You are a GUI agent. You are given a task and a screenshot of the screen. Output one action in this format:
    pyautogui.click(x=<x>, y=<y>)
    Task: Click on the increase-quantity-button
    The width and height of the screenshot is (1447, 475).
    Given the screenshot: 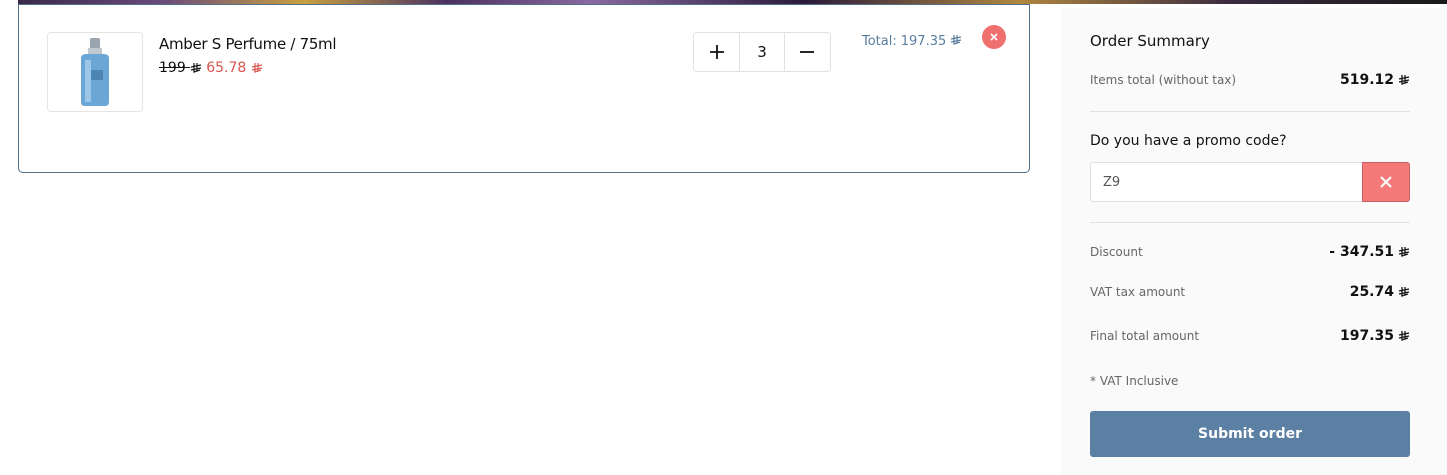 What is the action you would take?
    pyautogui.click(x=716, y=52)
    